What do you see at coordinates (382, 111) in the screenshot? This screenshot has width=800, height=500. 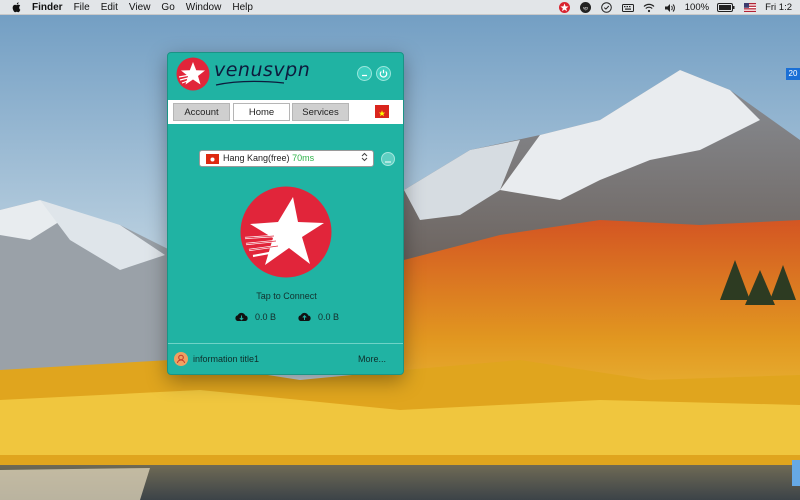 I see `language-flag-icon` at bounding box center [382, 111].